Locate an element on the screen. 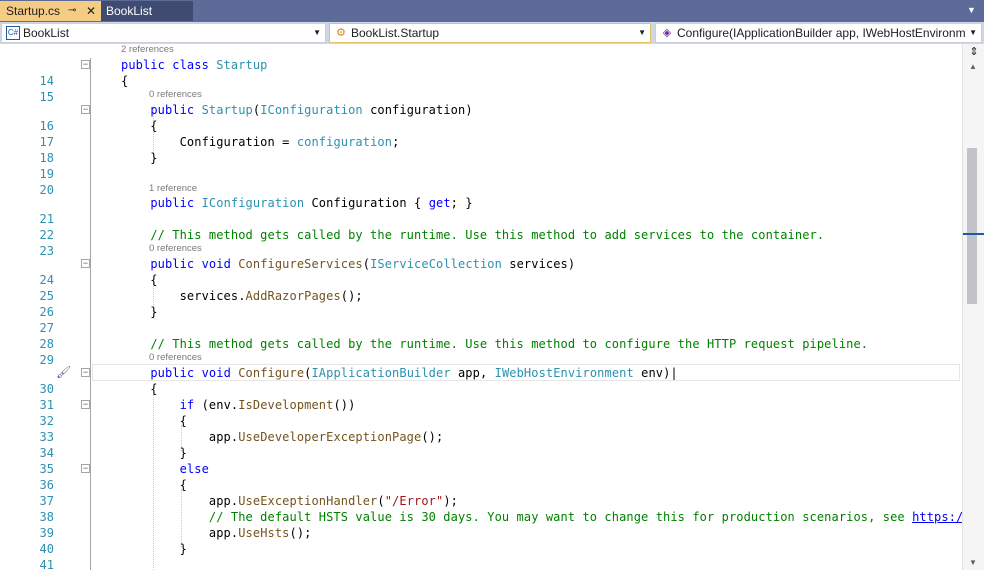  code-line: 31 { is located at coordinates (481, 396).